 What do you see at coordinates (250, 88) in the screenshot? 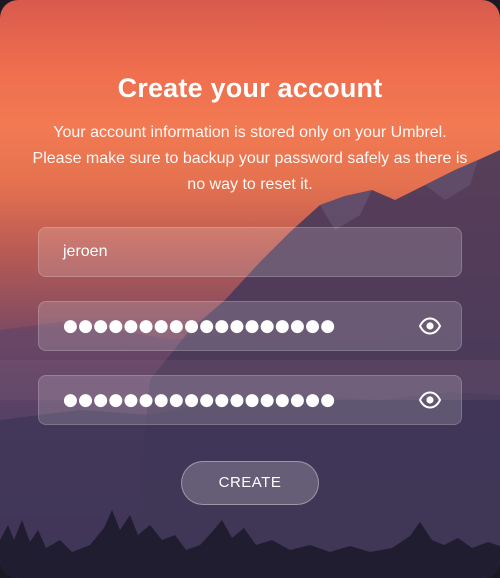
I see `page-title: Create your account` at bounding box center [250, 88].